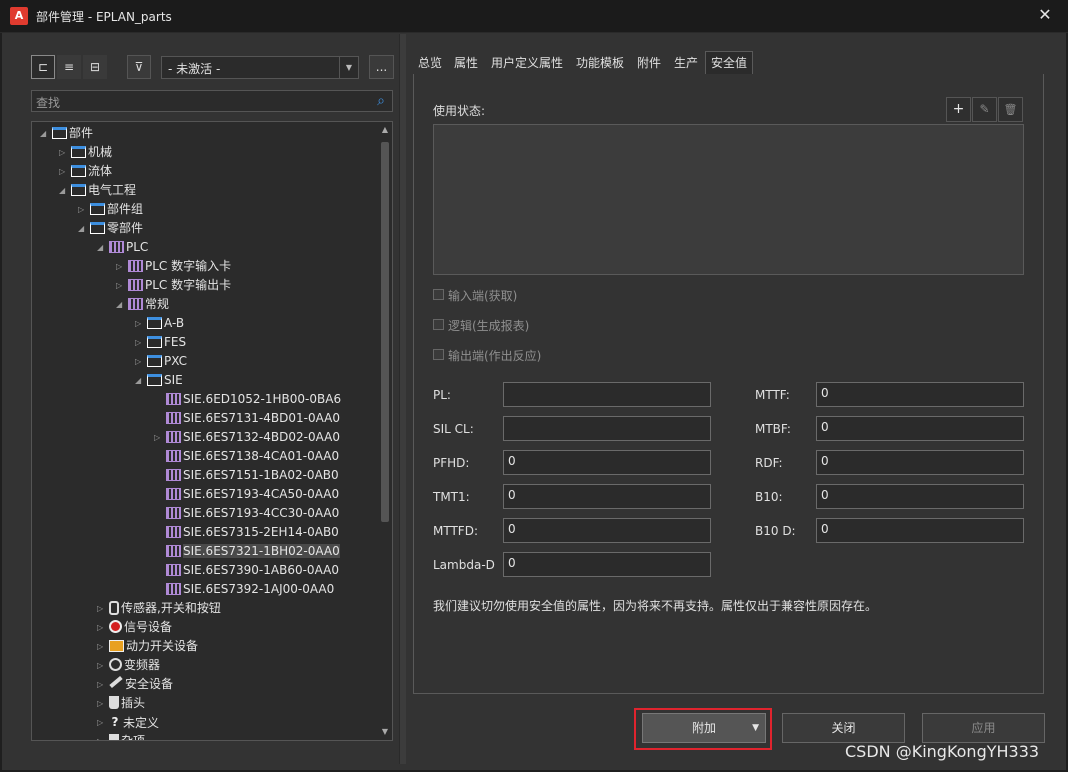 The height and width of the screenshot is (772, 1068). What do you see at coordinates (920, 462) in the screenshot?
I see `rdf-field: 0` at bounding box center [920, 462].